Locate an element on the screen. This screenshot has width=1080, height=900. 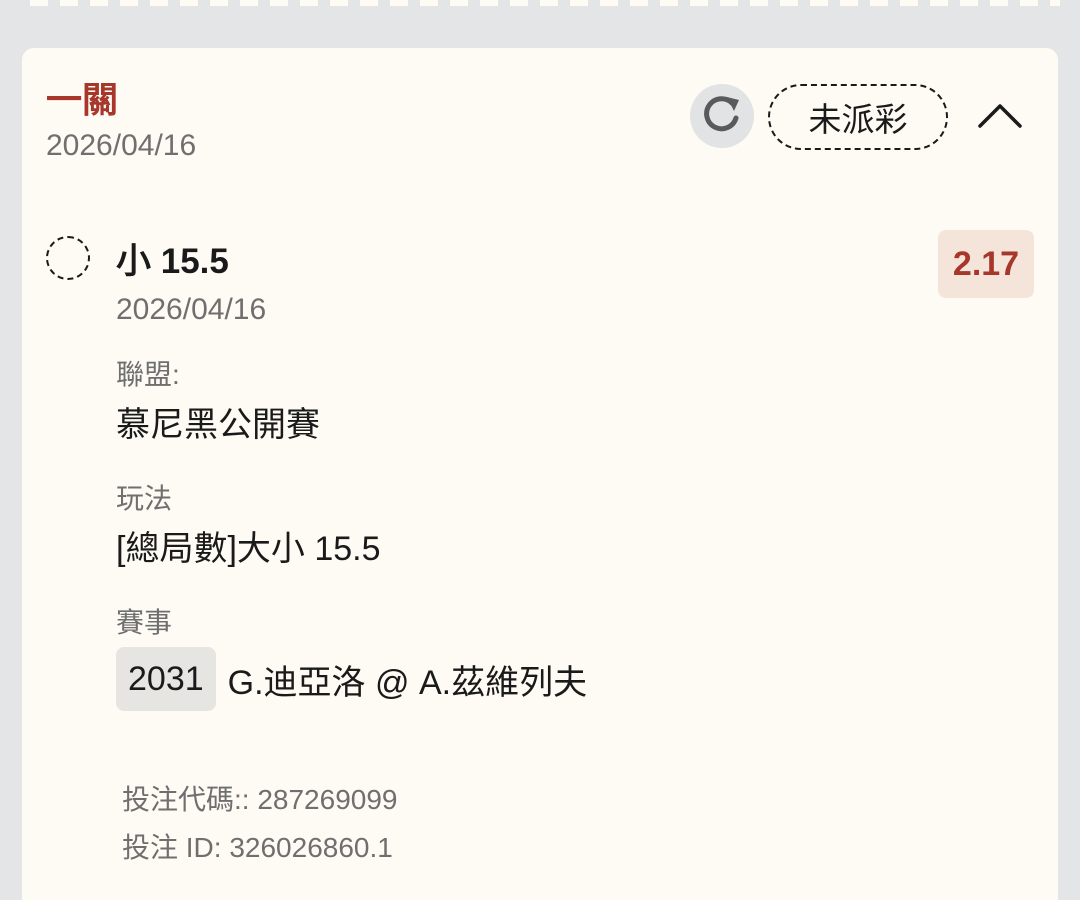
odds-badge: 2.17 is located at coordinates (986, 264).